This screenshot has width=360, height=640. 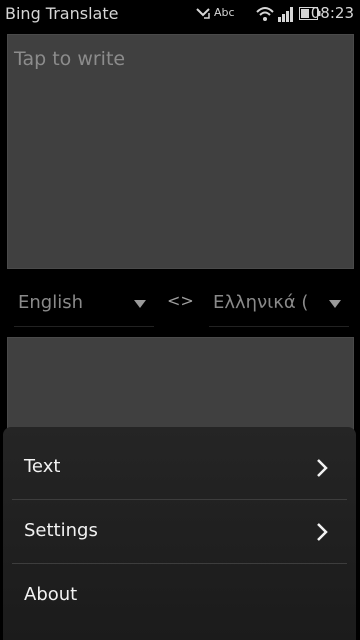 I want to click on menu-item-label: Text, so click(x=42, y=466).